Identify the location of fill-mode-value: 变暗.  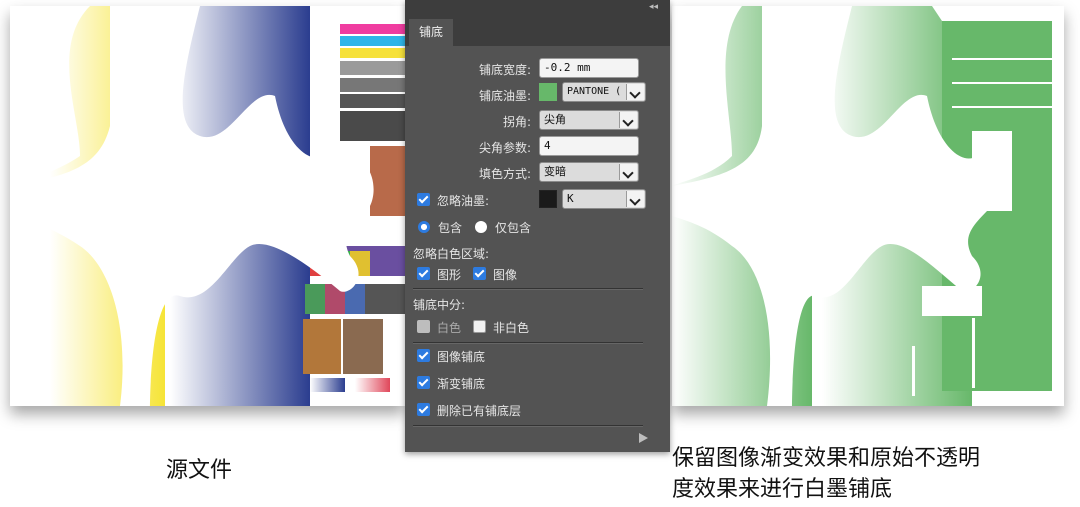
(555, 171).